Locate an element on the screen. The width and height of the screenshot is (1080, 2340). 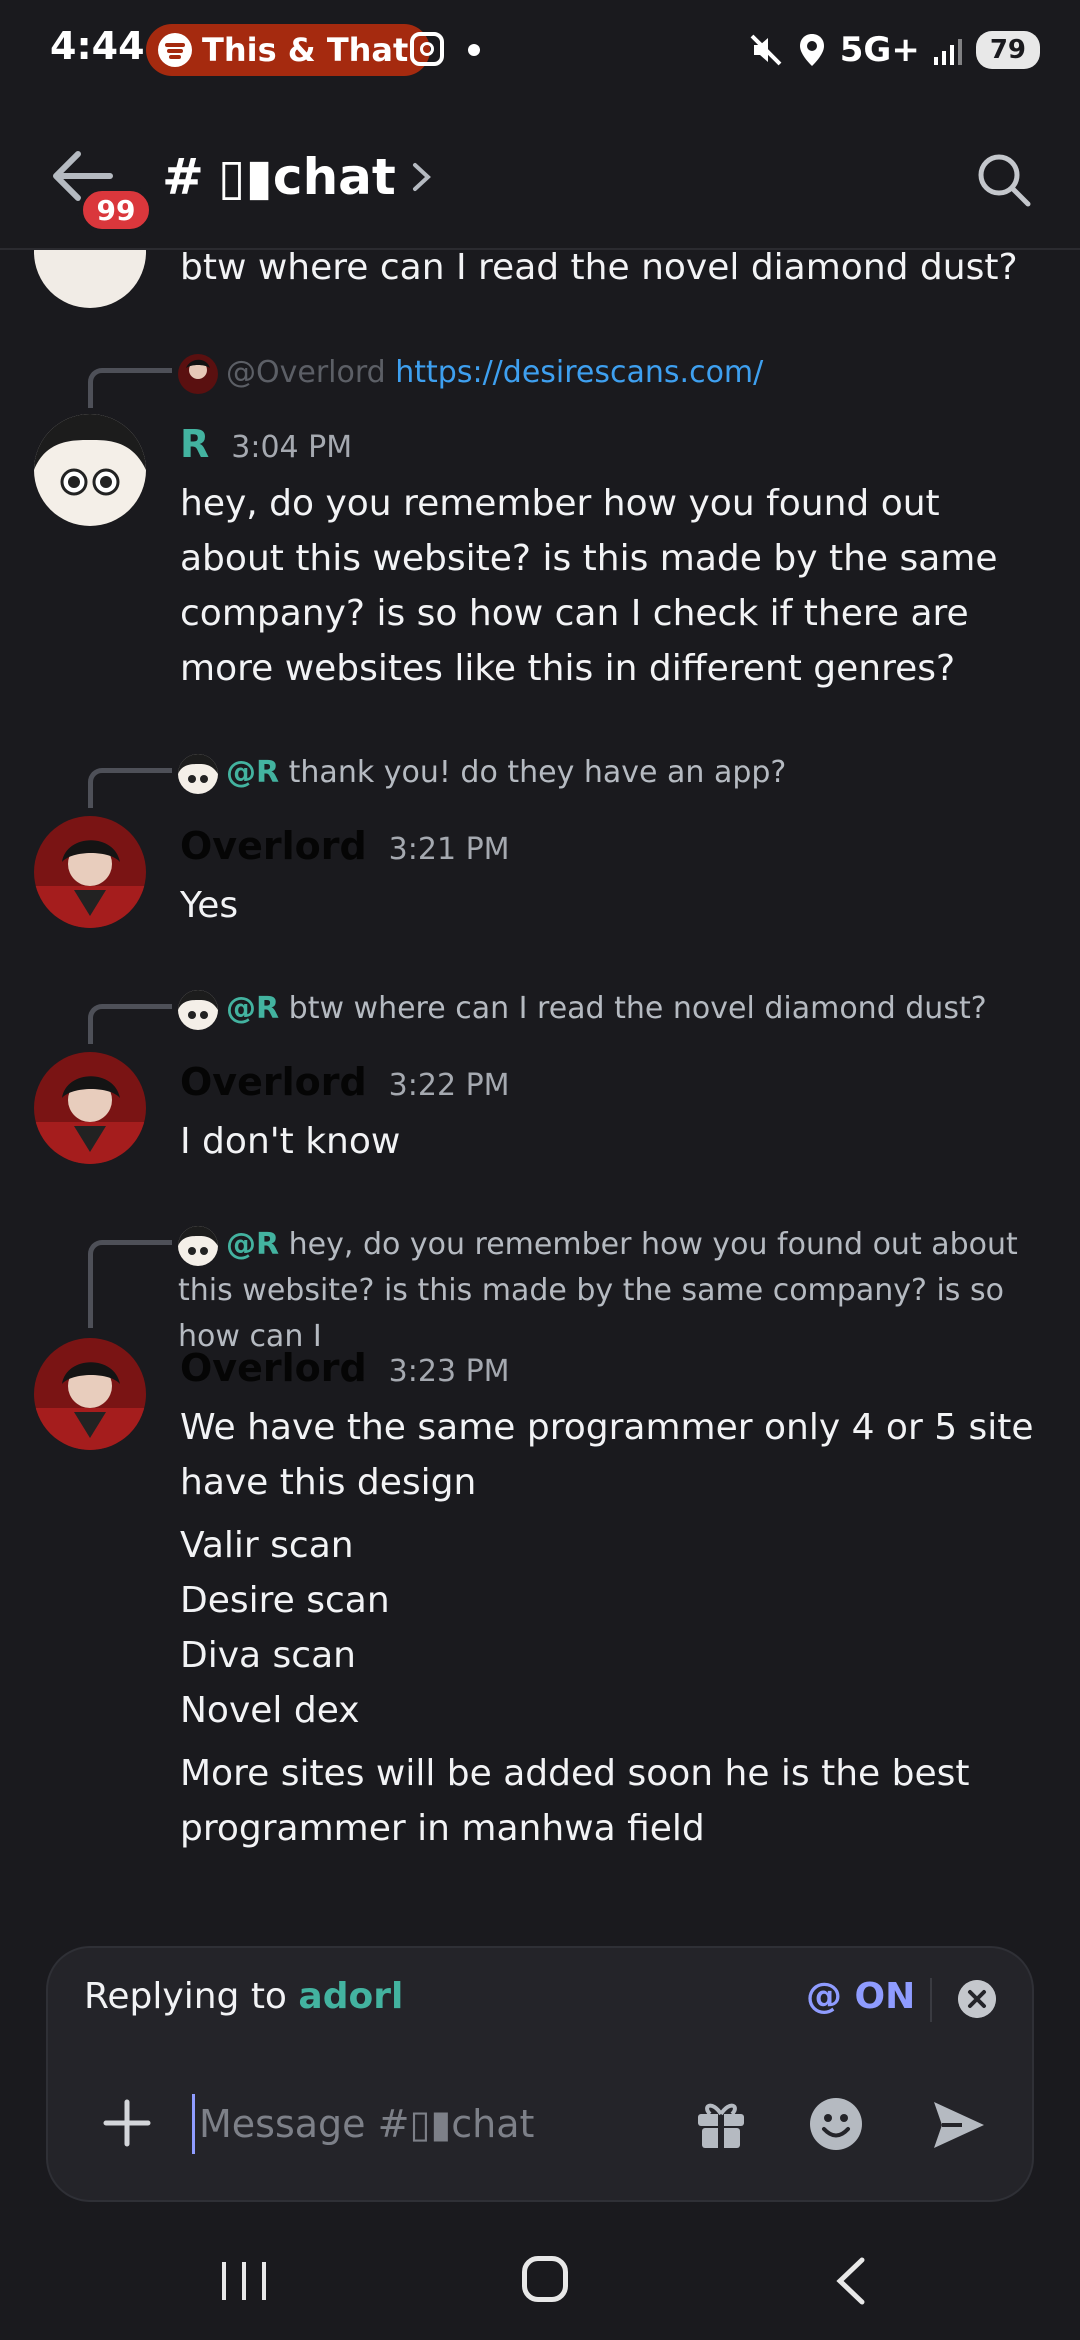
reply-preview: @R thank you! do they have an app? is located at coordinates (482, 773).